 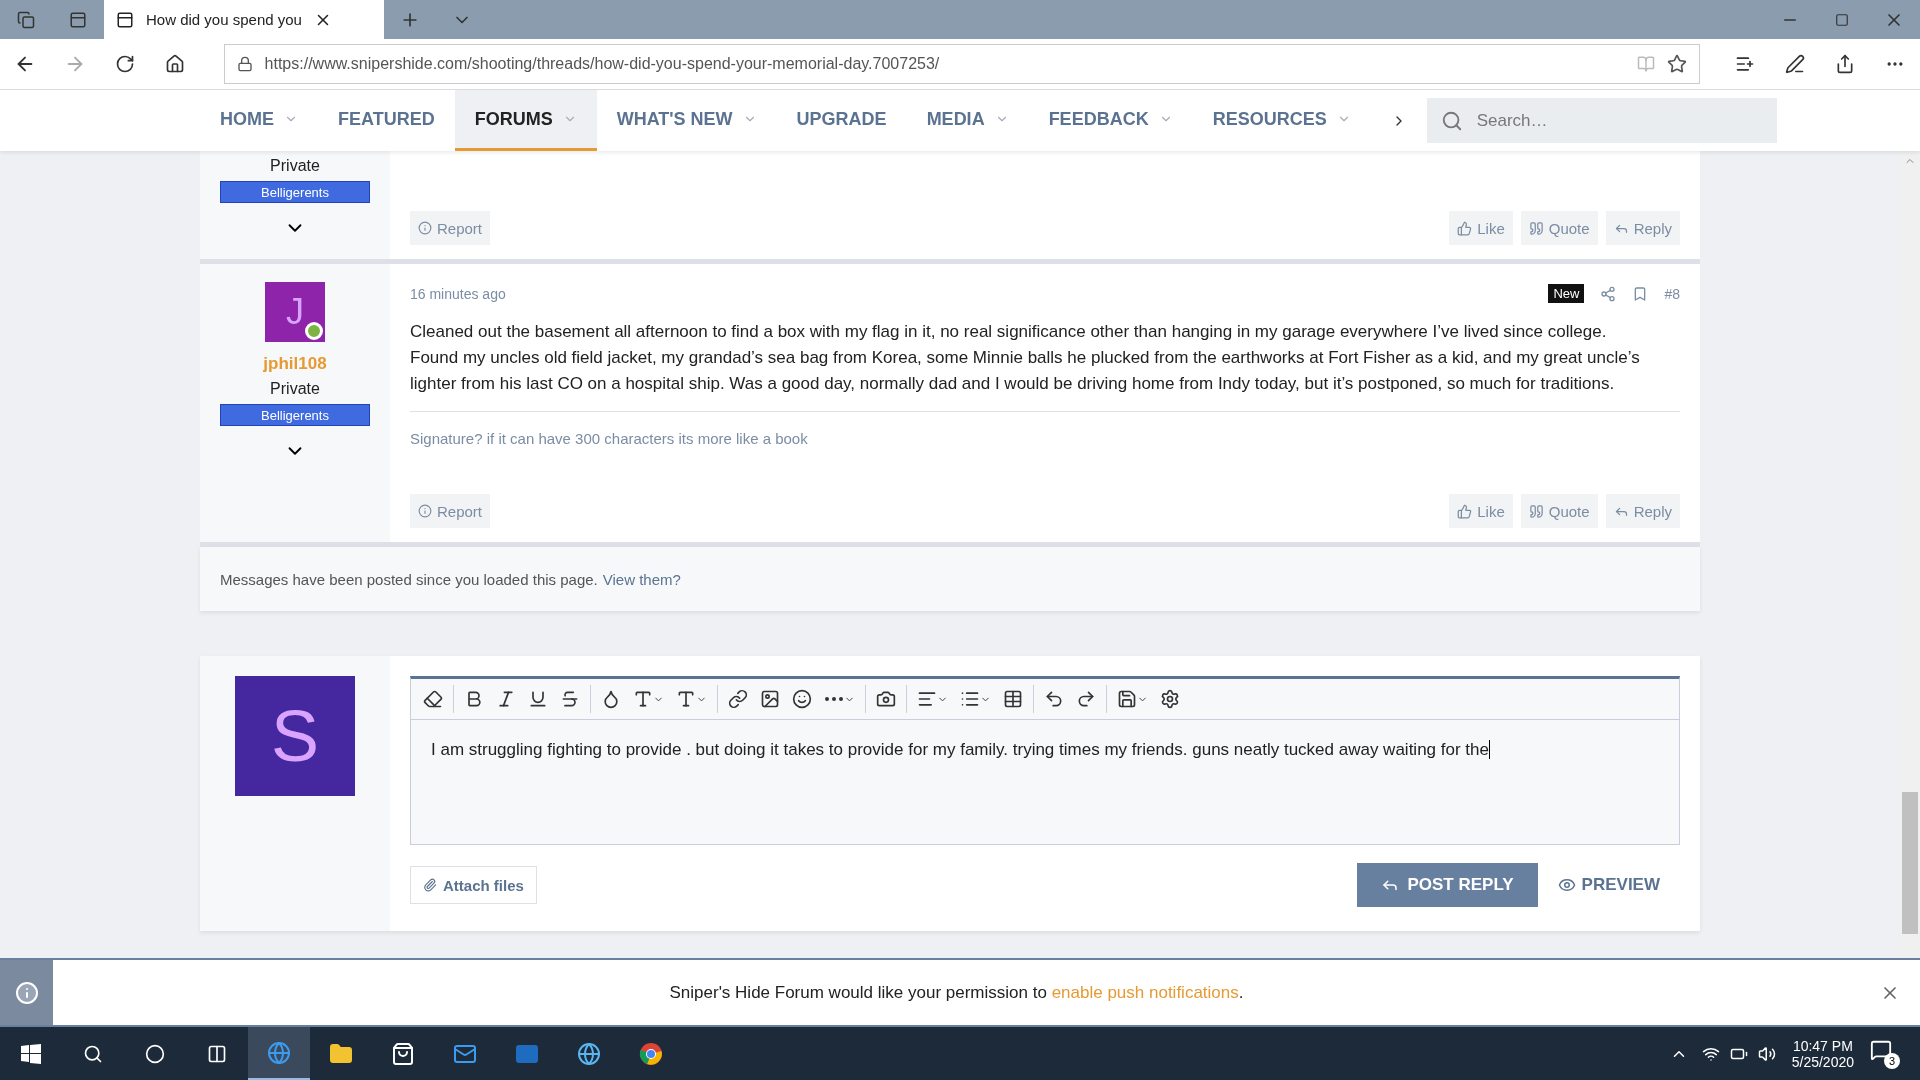 What do you see at coordinates (1822, 1045) in the screenshot?
I see `clock-time: 10:47 PM` at bounding box center [1822, 1045].